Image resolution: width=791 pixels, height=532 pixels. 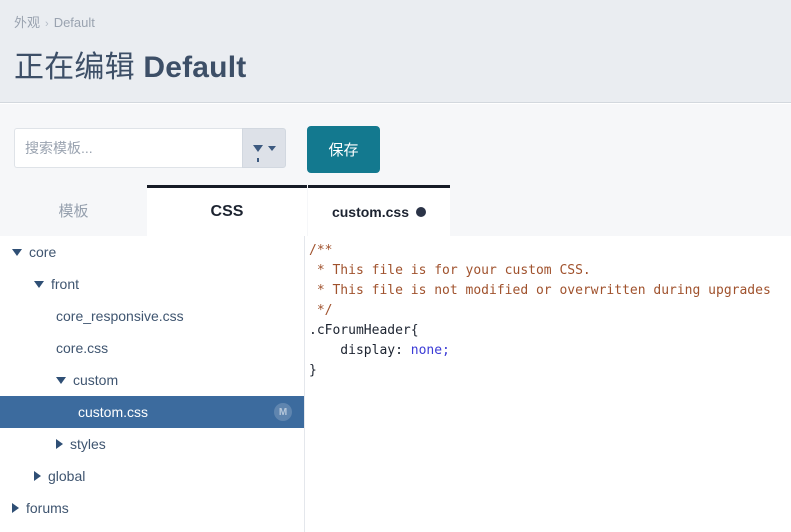 What do you see at coordinates (27, 22) in the screenshot?
I see `breadcrumb-item-appearance: 外观` at bounding box center [27, 22].